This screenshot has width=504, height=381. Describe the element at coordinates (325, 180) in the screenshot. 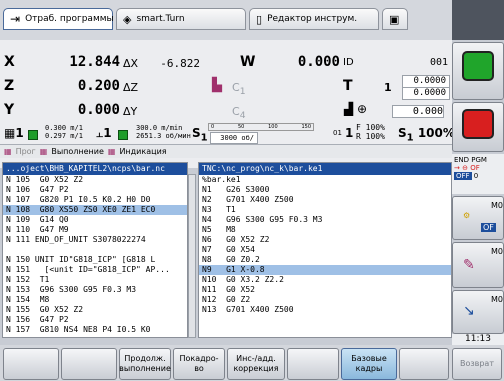

I see `program-line: %bar.ke1` at that location.